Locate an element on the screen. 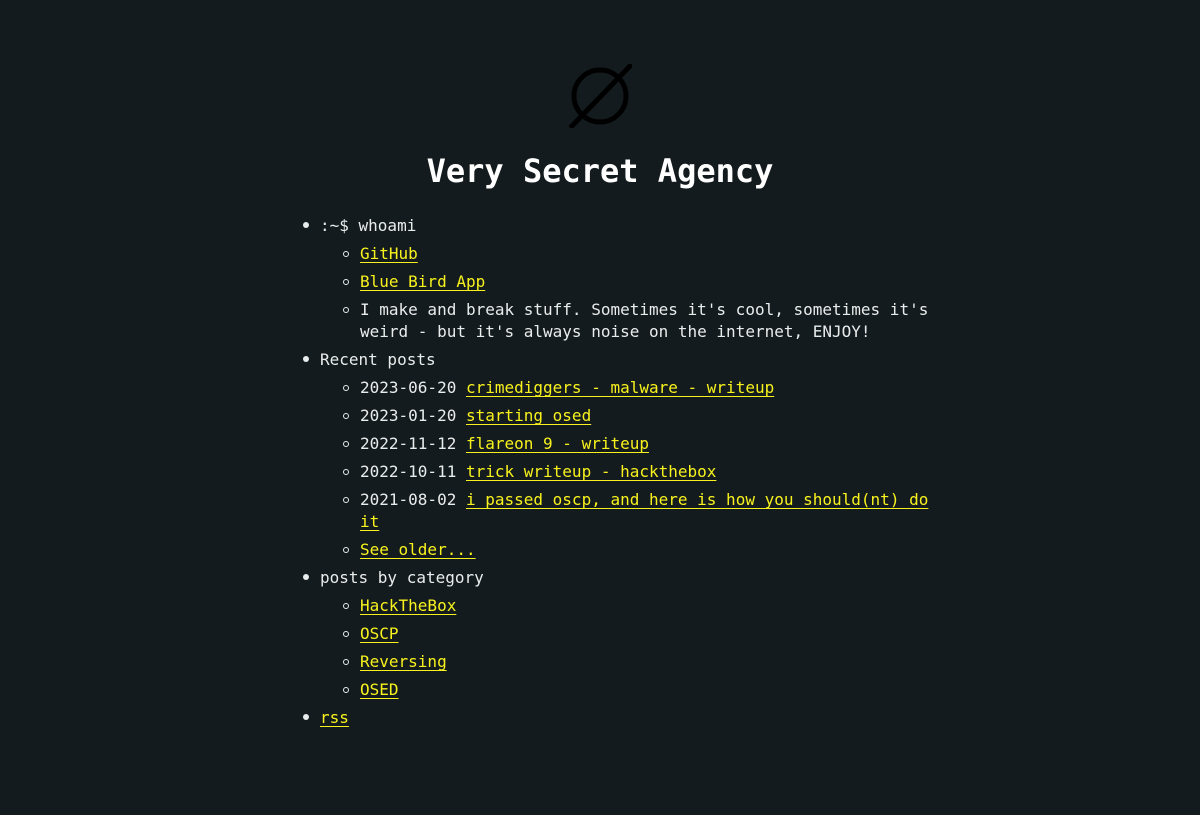 Image resolution: width=1200 pixels, height=815 pixels. post-link: flareon 9 - writeup is located at coordinates (557, 443).